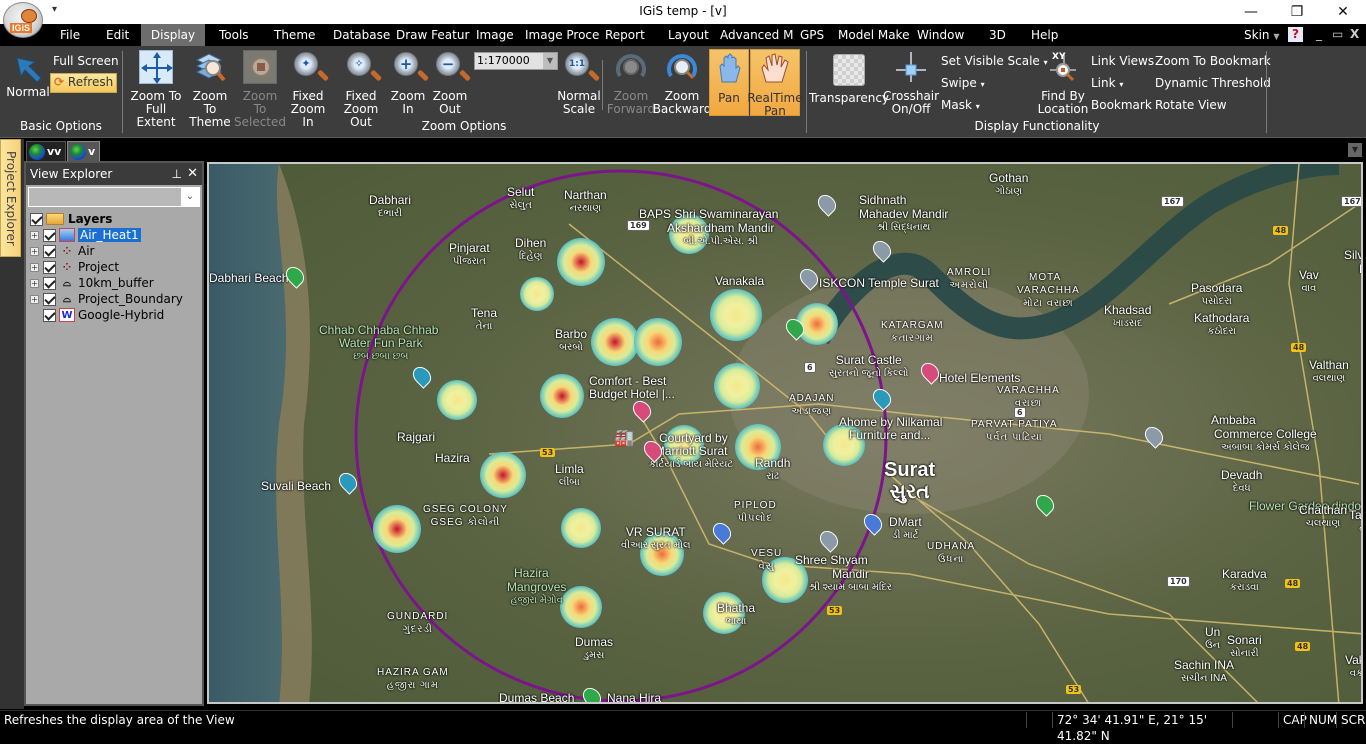  What do you see at coordinates (1191, 105) in the screenshot?
I see `rotate-view-button: Rotate View` at bounding box center [1191, 105].